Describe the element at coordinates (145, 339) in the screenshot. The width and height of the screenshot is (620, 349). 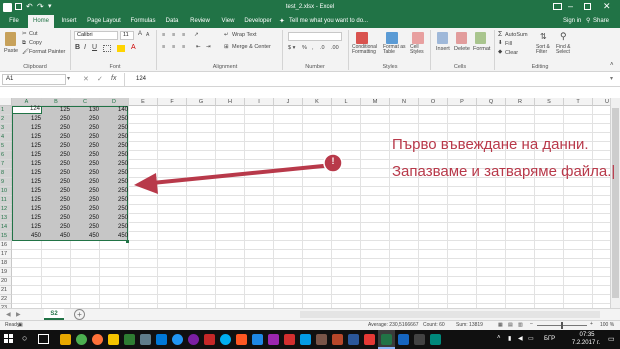
I see `settings-app-icon` at that location.